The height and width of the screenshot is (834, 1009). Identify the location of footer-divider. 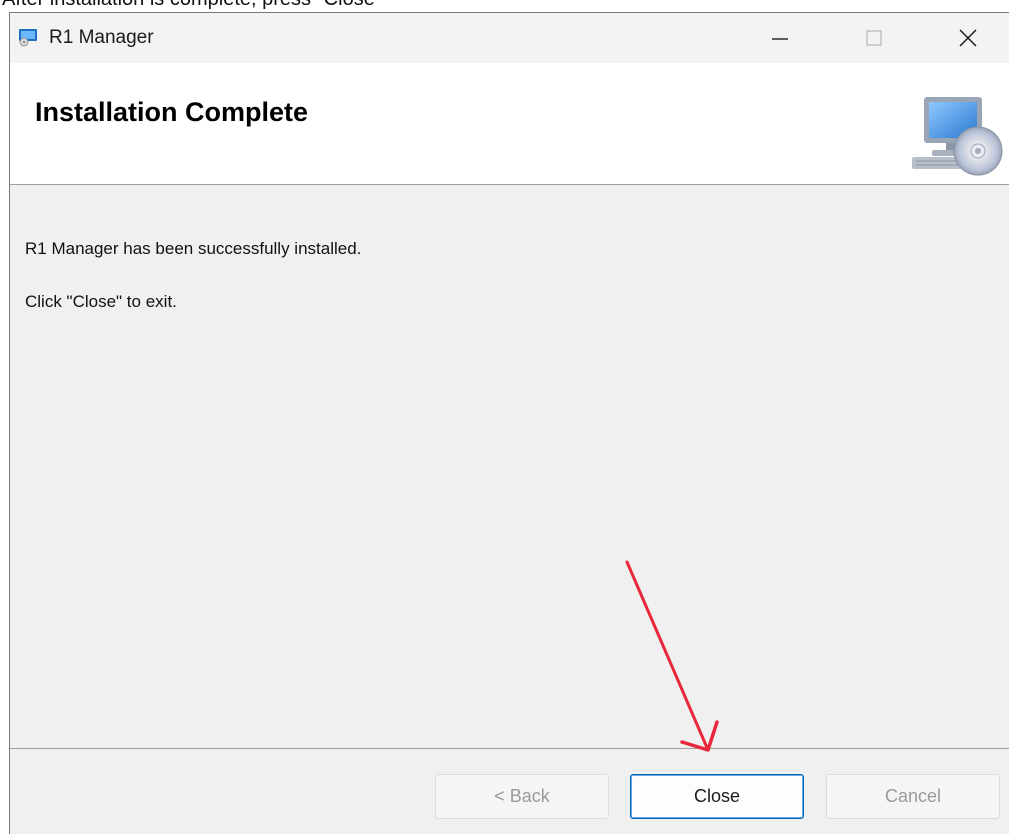
(509, 748).